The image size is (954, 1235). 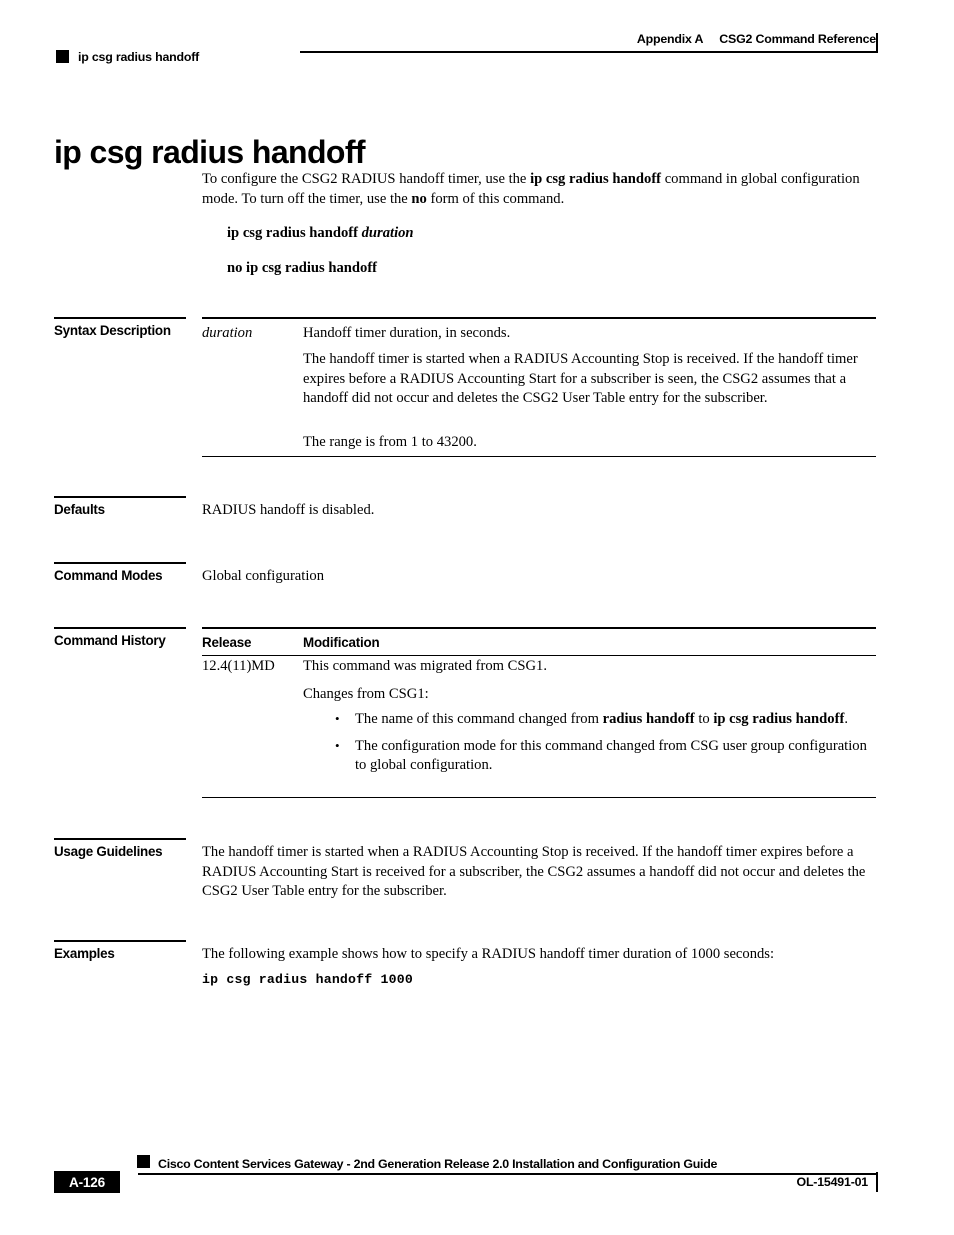 I want to click on syntax-positive-command: ip csg radius handoff duration, so click(x=320, y=234).